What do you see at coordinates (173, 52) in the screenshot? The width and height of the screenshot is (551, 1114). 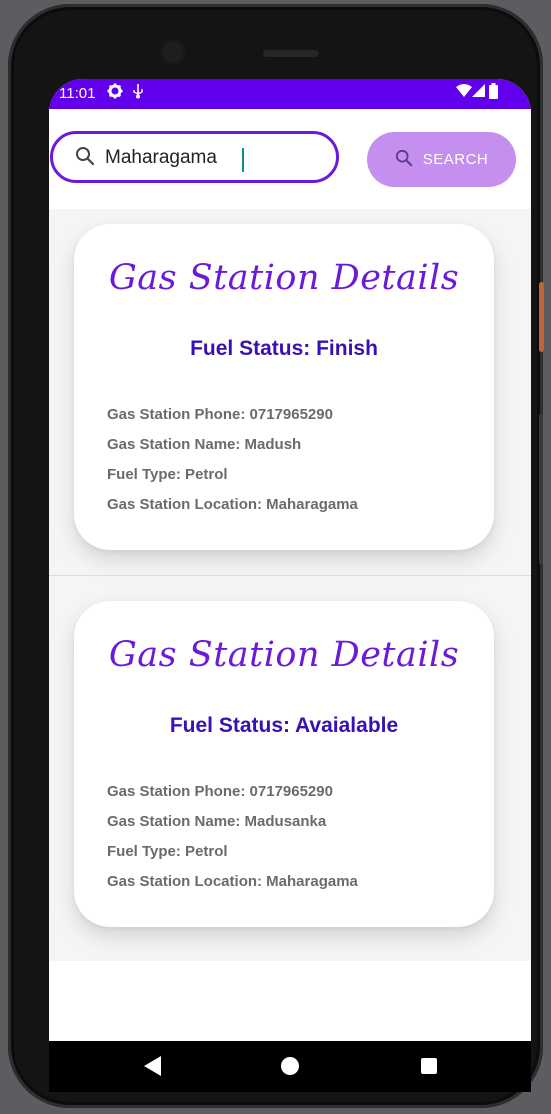 I see `front-camera` at bounding box center [173, 52].